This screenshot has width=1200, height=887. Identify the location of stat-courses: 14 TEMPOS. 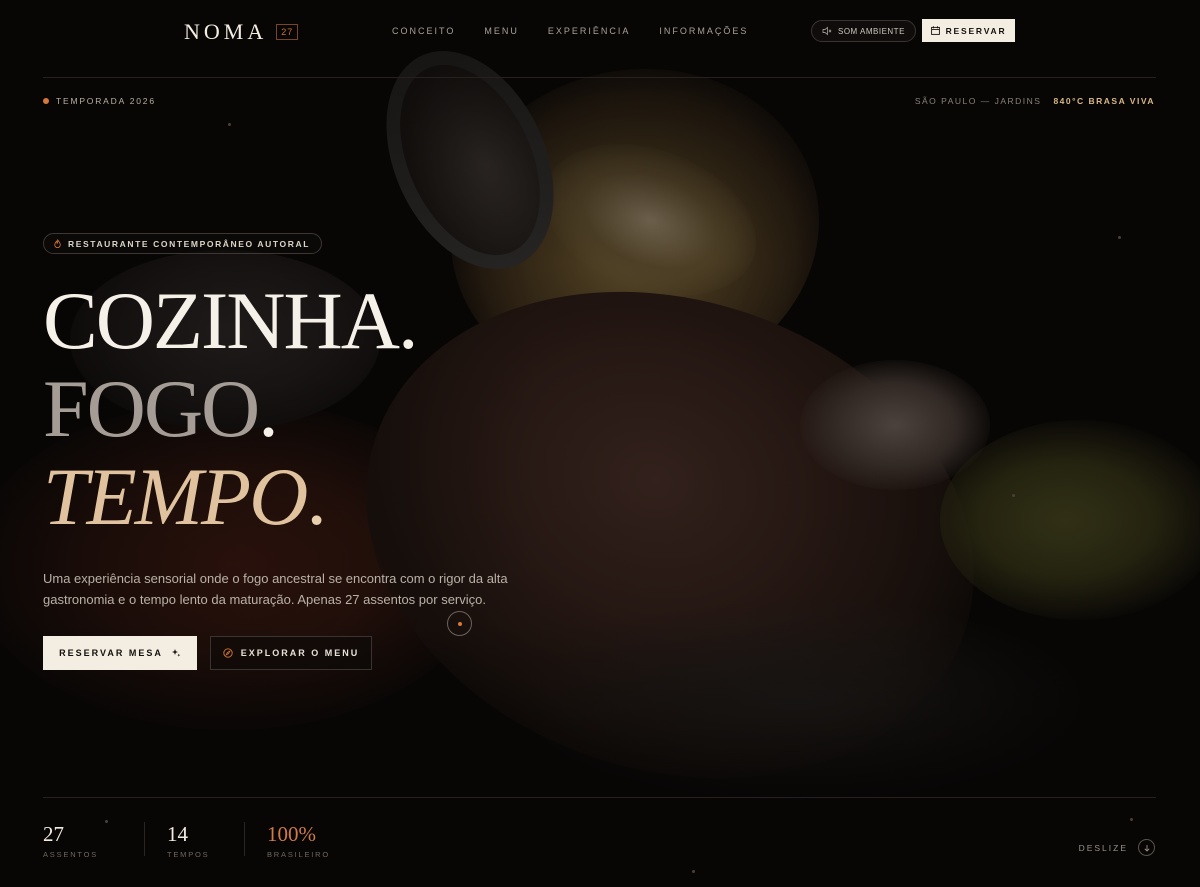
(188, 840).